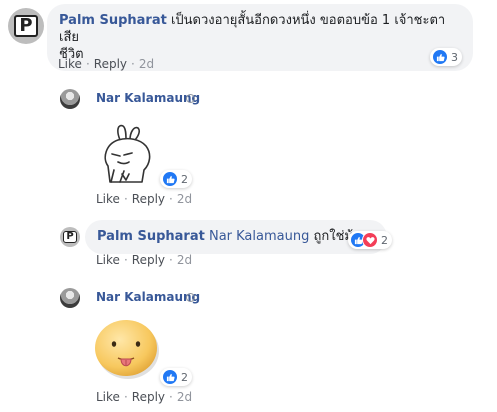 The height and width of the screenshot is (412, 497). I want to click on reaction-summary: 3, so click(446, 57).